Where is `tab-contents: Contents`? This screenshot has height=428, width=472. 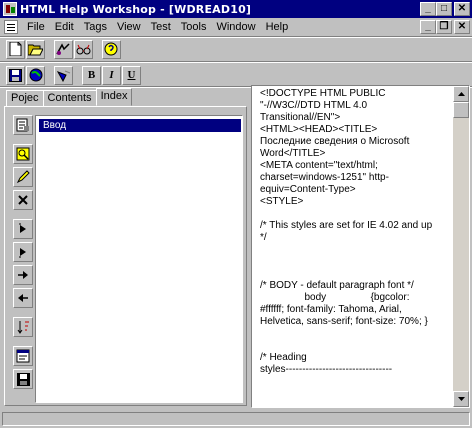
tab-contents: Contents is located at coordinates (69, 98).